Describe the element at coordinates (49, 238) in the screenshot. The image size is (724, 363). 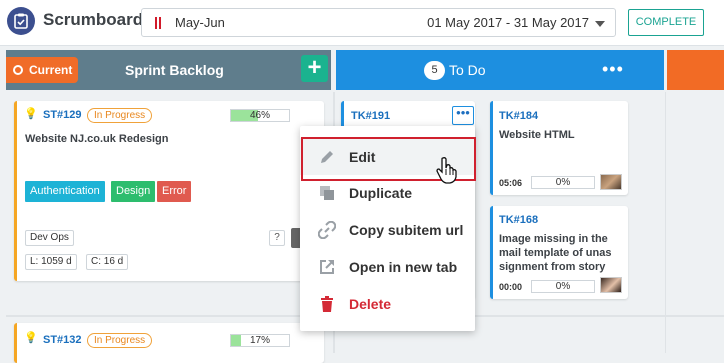
I see `team-label: Dev Ops` at that location.